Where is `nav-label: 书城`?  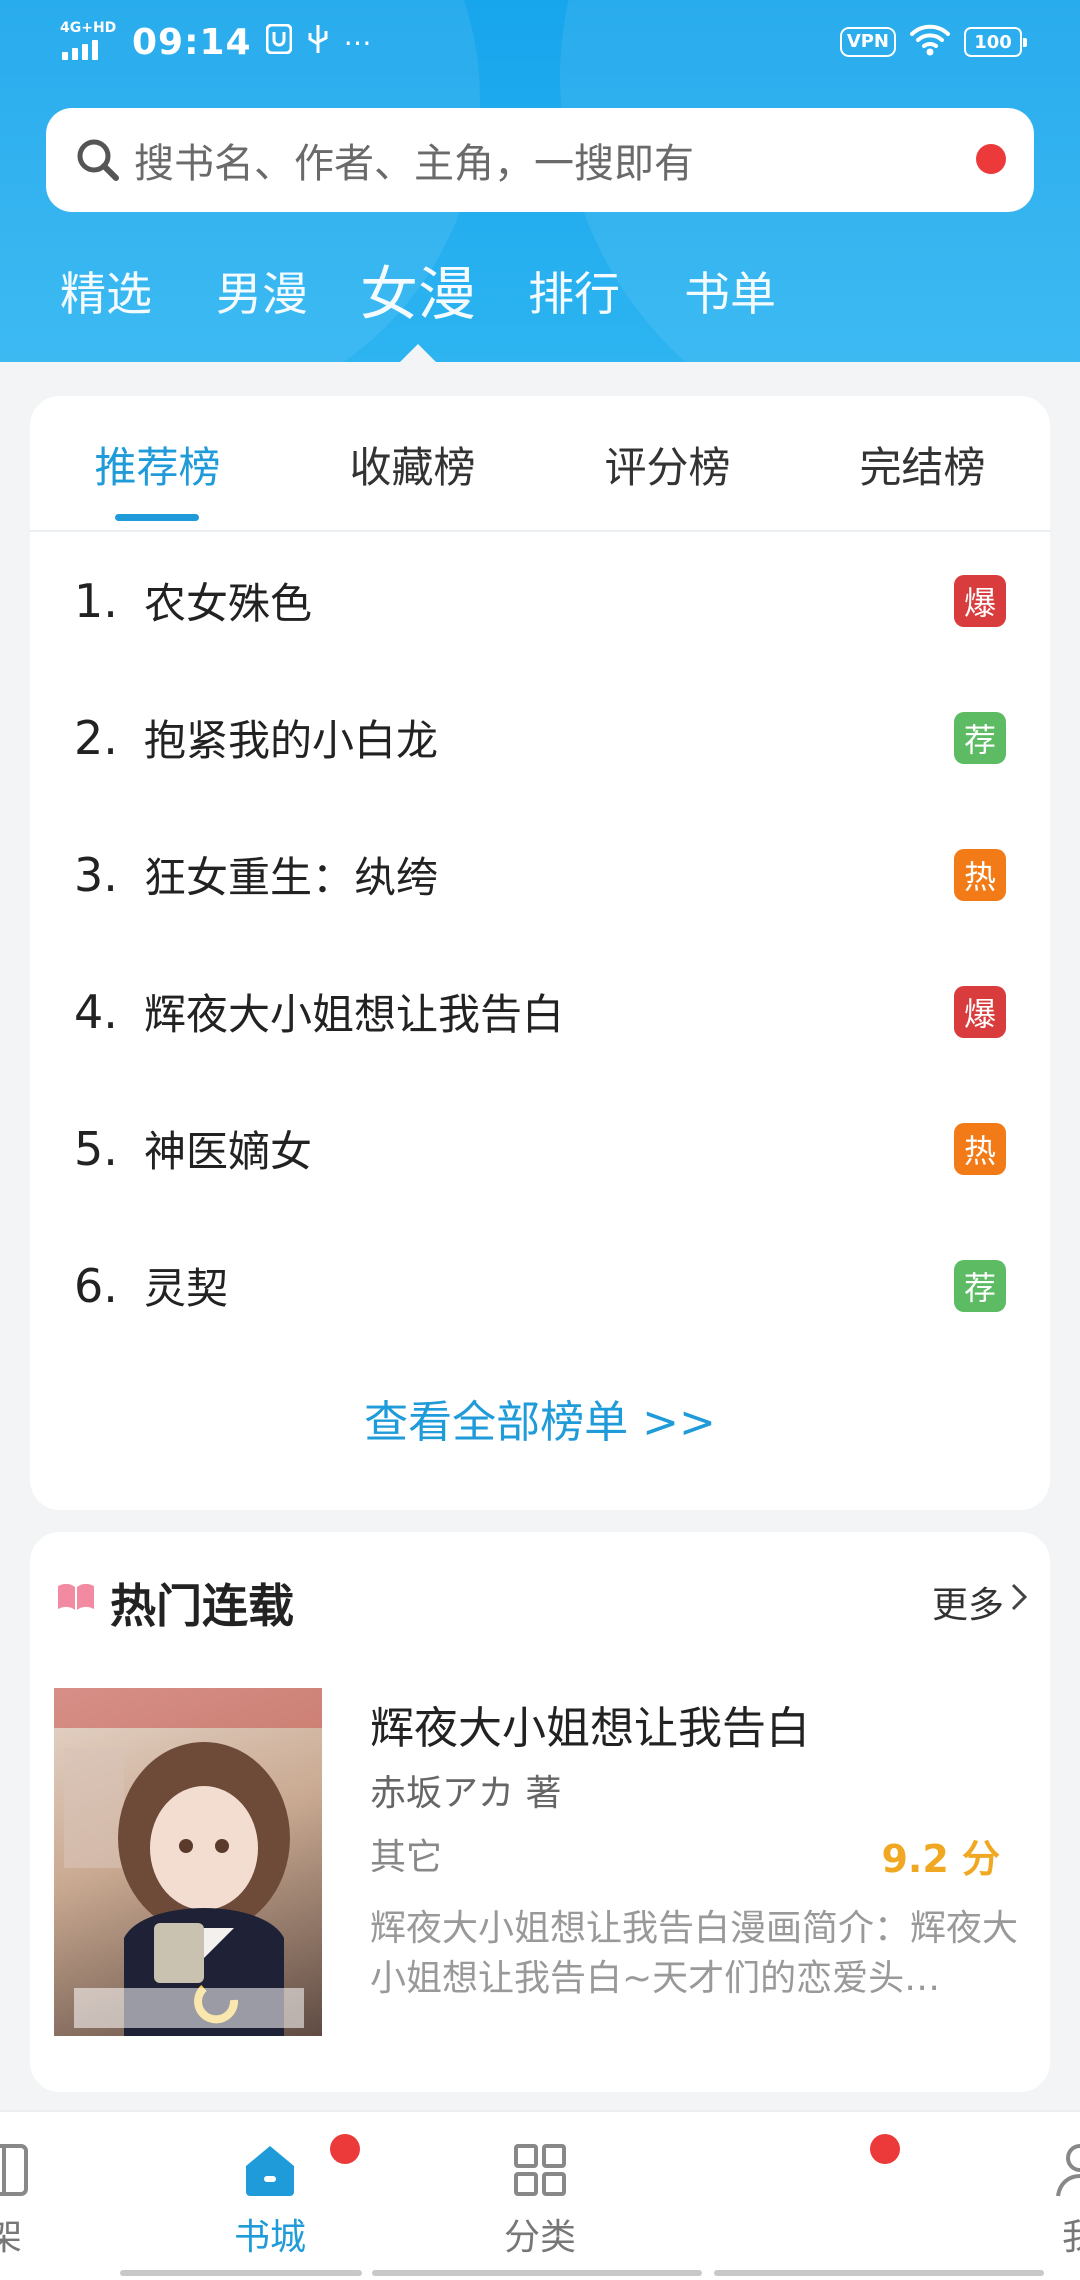
nav-label: 书城 is located at coordinates (269, 2237).